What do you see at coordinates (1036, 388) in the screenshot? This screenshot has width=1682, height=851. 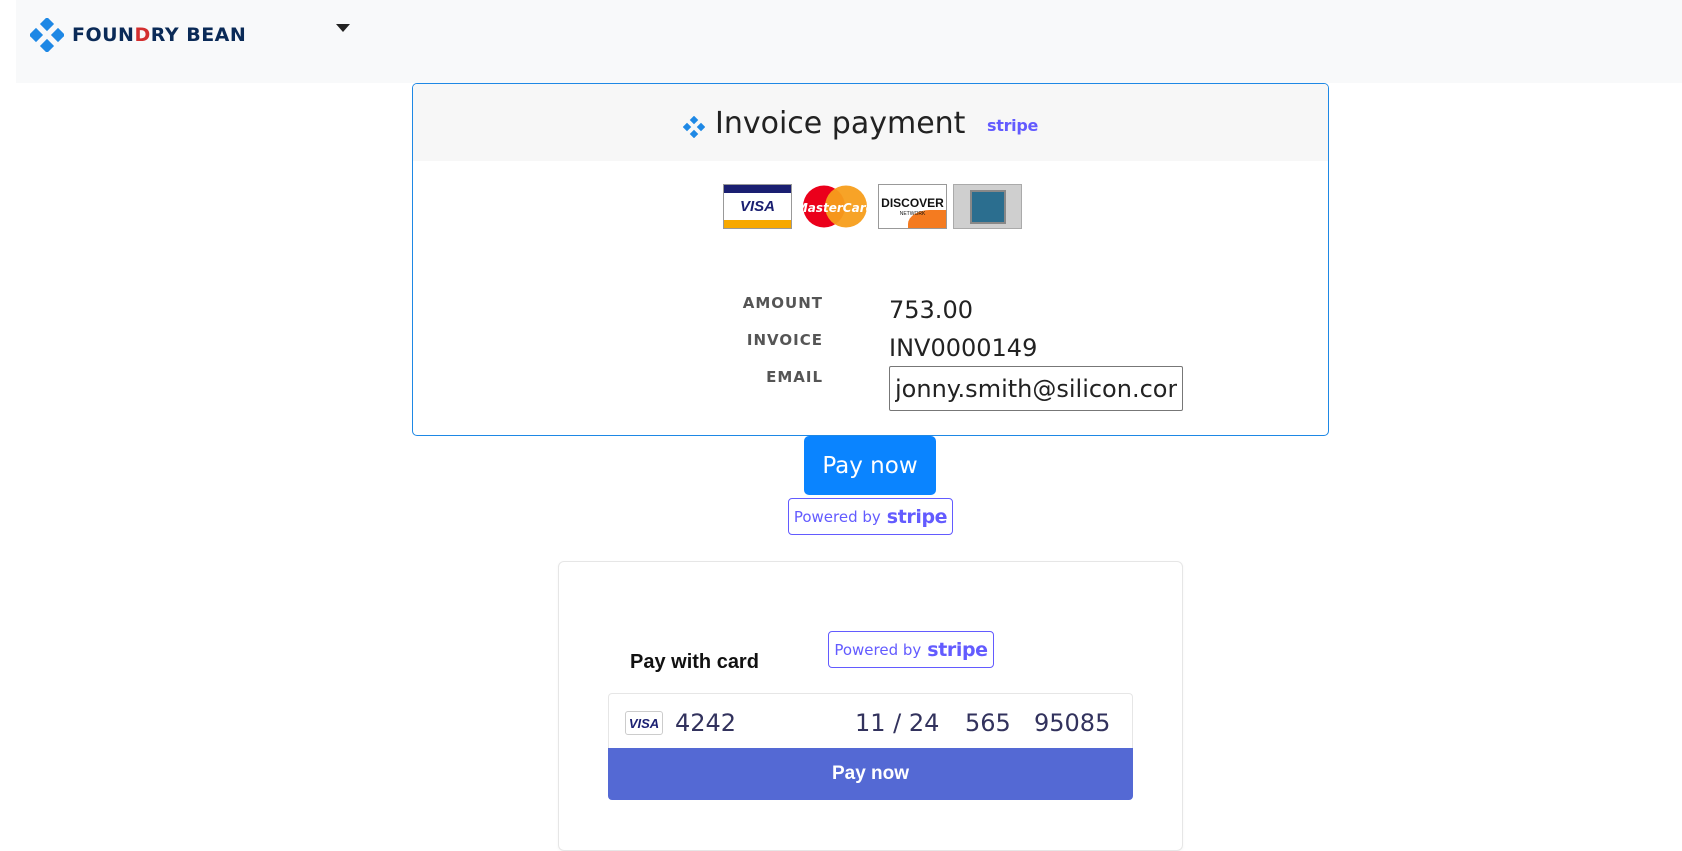 I see `email-field` at bounding box center [1036, 388].